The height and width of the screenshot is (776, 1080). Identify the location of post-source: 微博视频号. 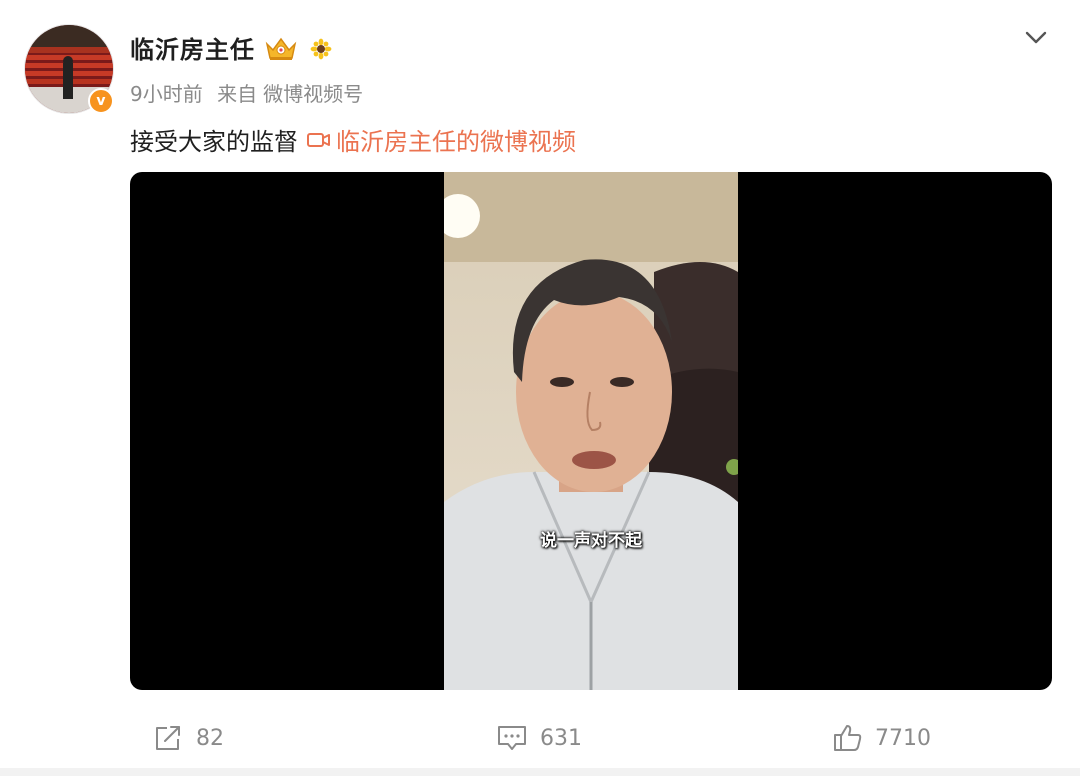
(313, 94).